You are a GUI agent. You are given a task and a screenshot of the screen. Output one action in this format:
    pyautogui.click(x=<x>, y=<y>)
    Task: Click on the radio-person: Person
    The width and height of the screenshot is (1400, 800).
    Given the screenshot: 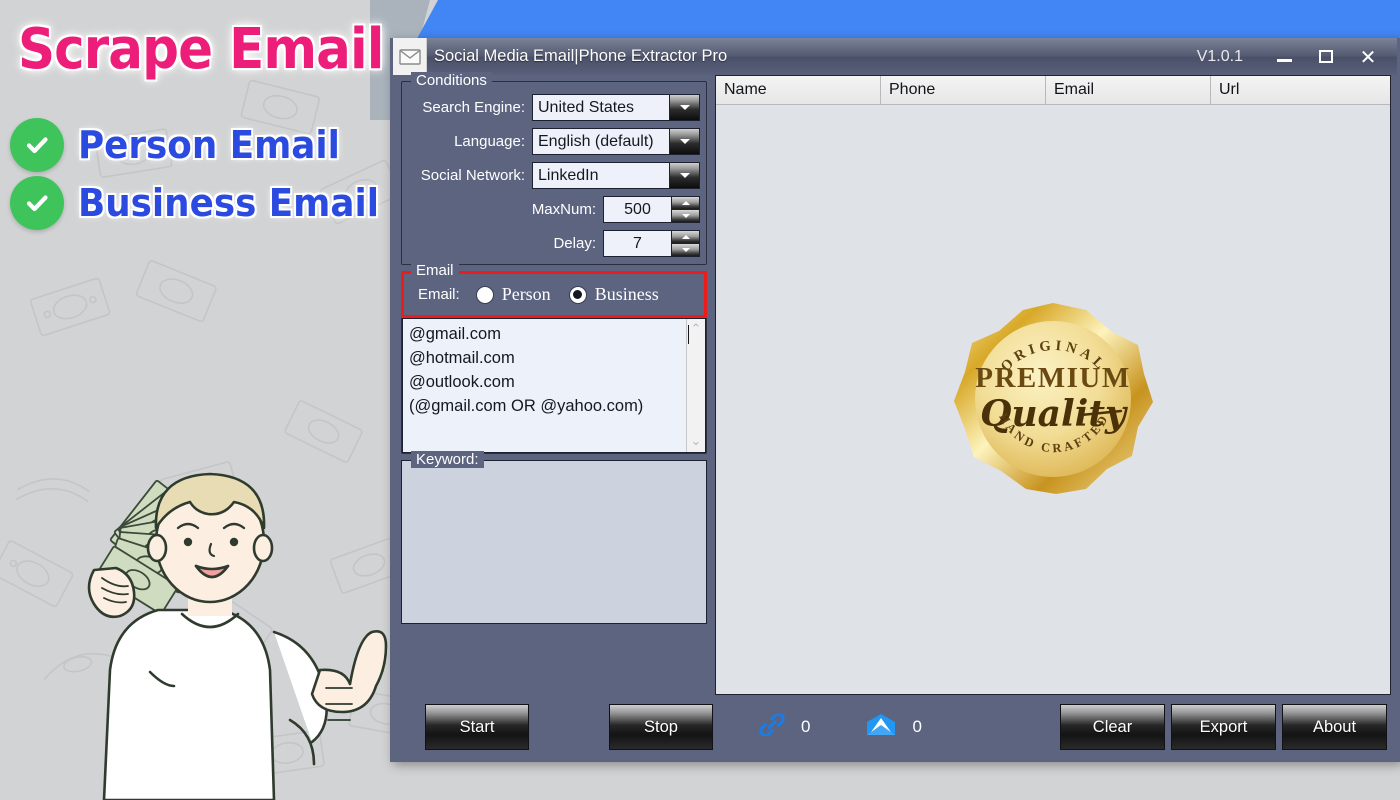 What is the action you would take?
    pyautogui.click(x=513, y=294)
    